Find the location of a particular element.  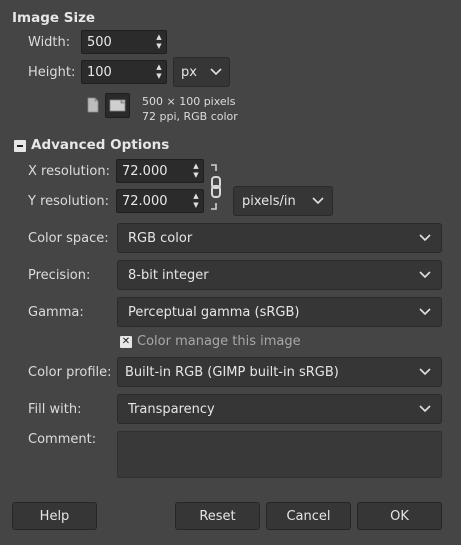

fill-with-label: Fill with: is located at coordinates (55, 409).